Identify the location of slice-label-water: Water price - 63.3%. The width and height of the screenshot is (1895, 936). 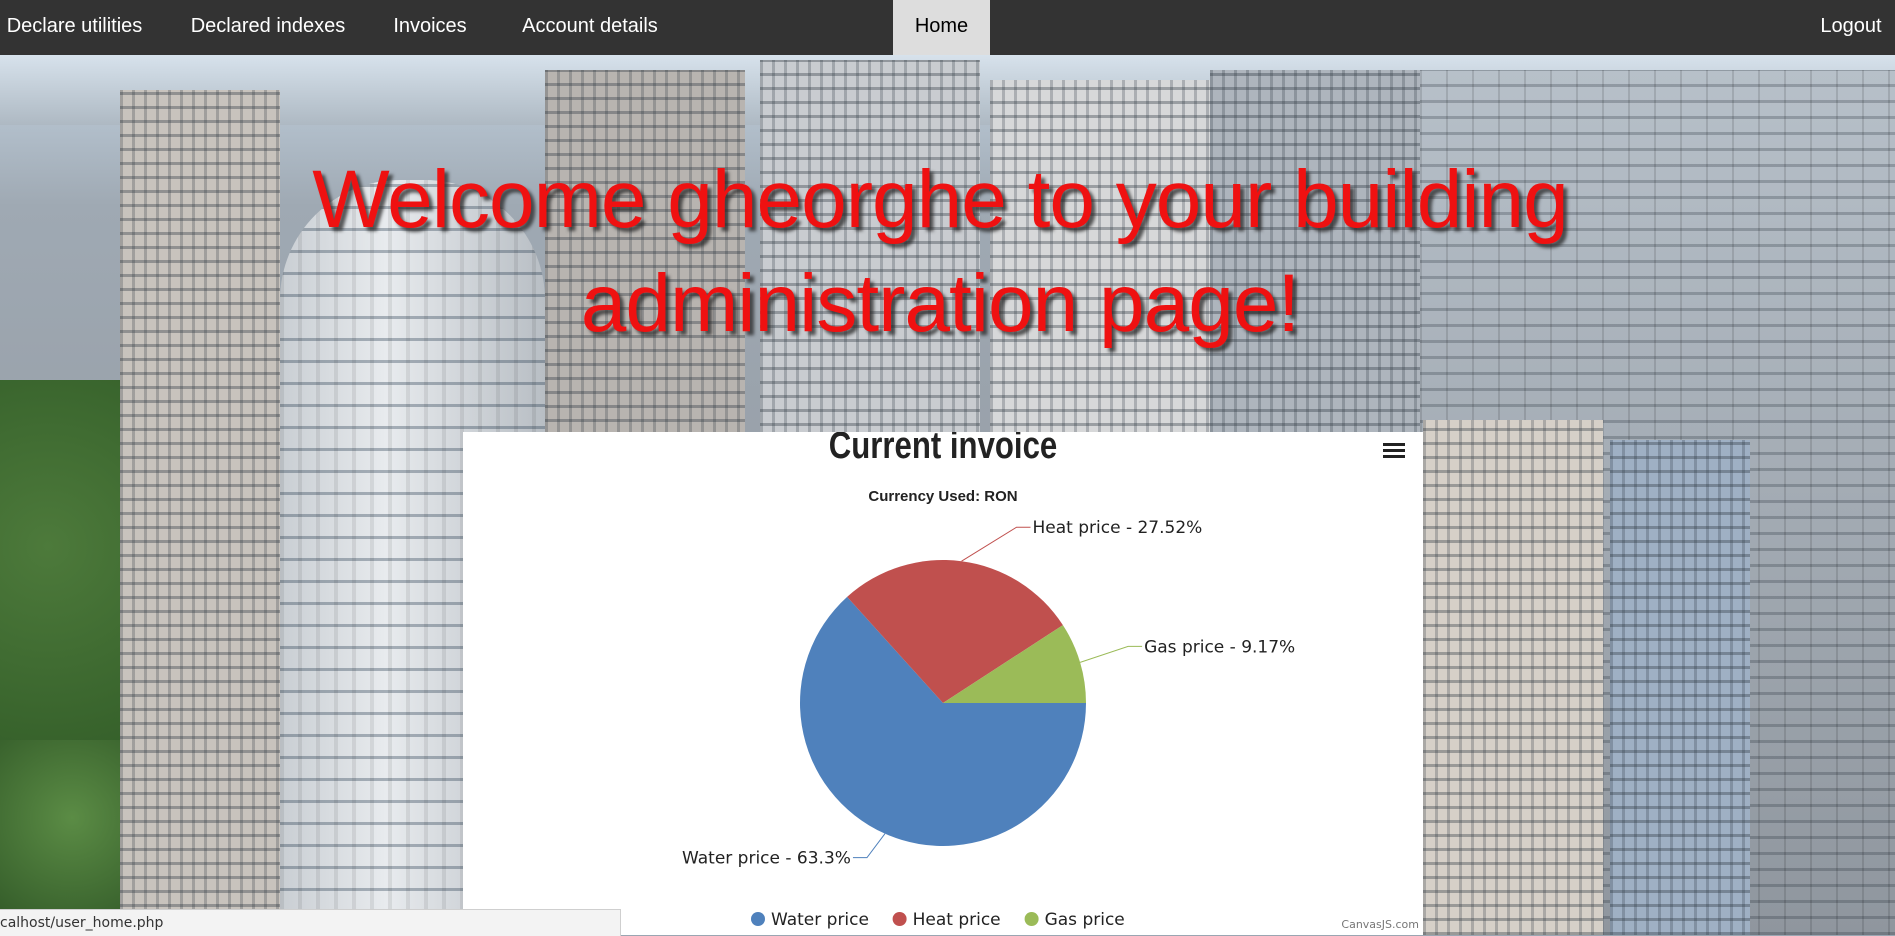
(766, 859).